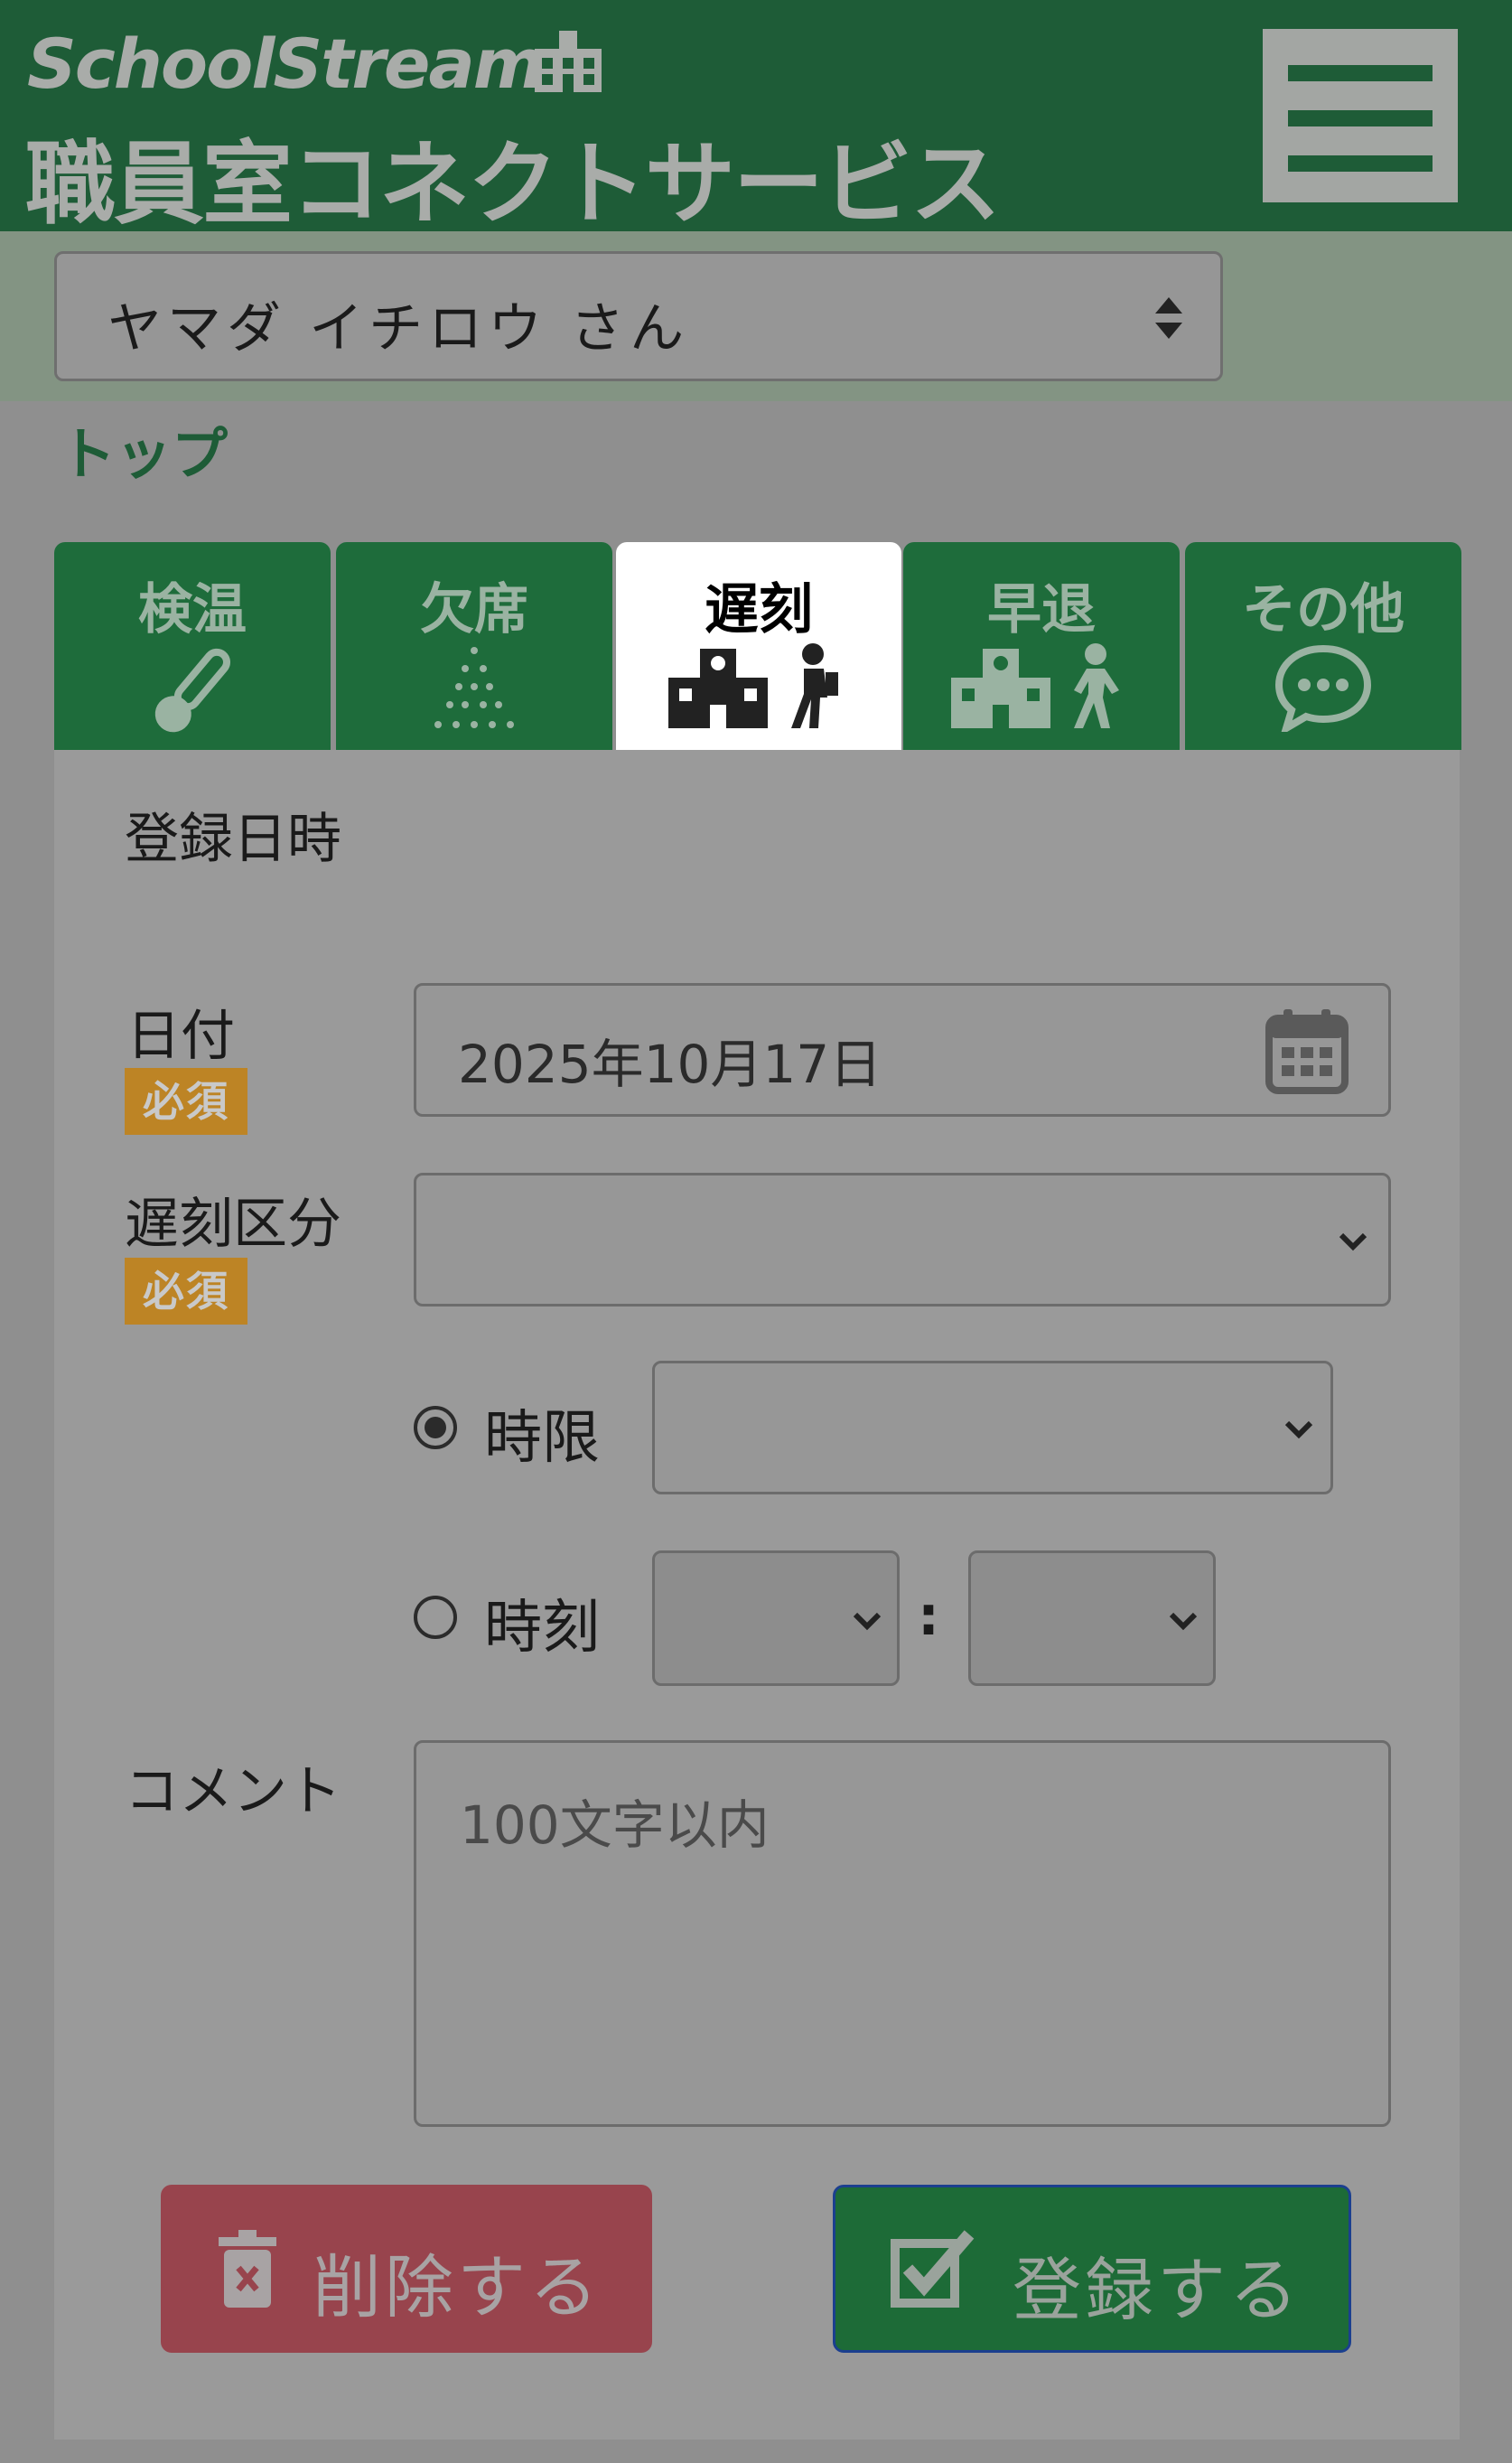  Describe the element at coordinates (192, 610) in the screenshot. I see `tab-label: 検温` at that location.